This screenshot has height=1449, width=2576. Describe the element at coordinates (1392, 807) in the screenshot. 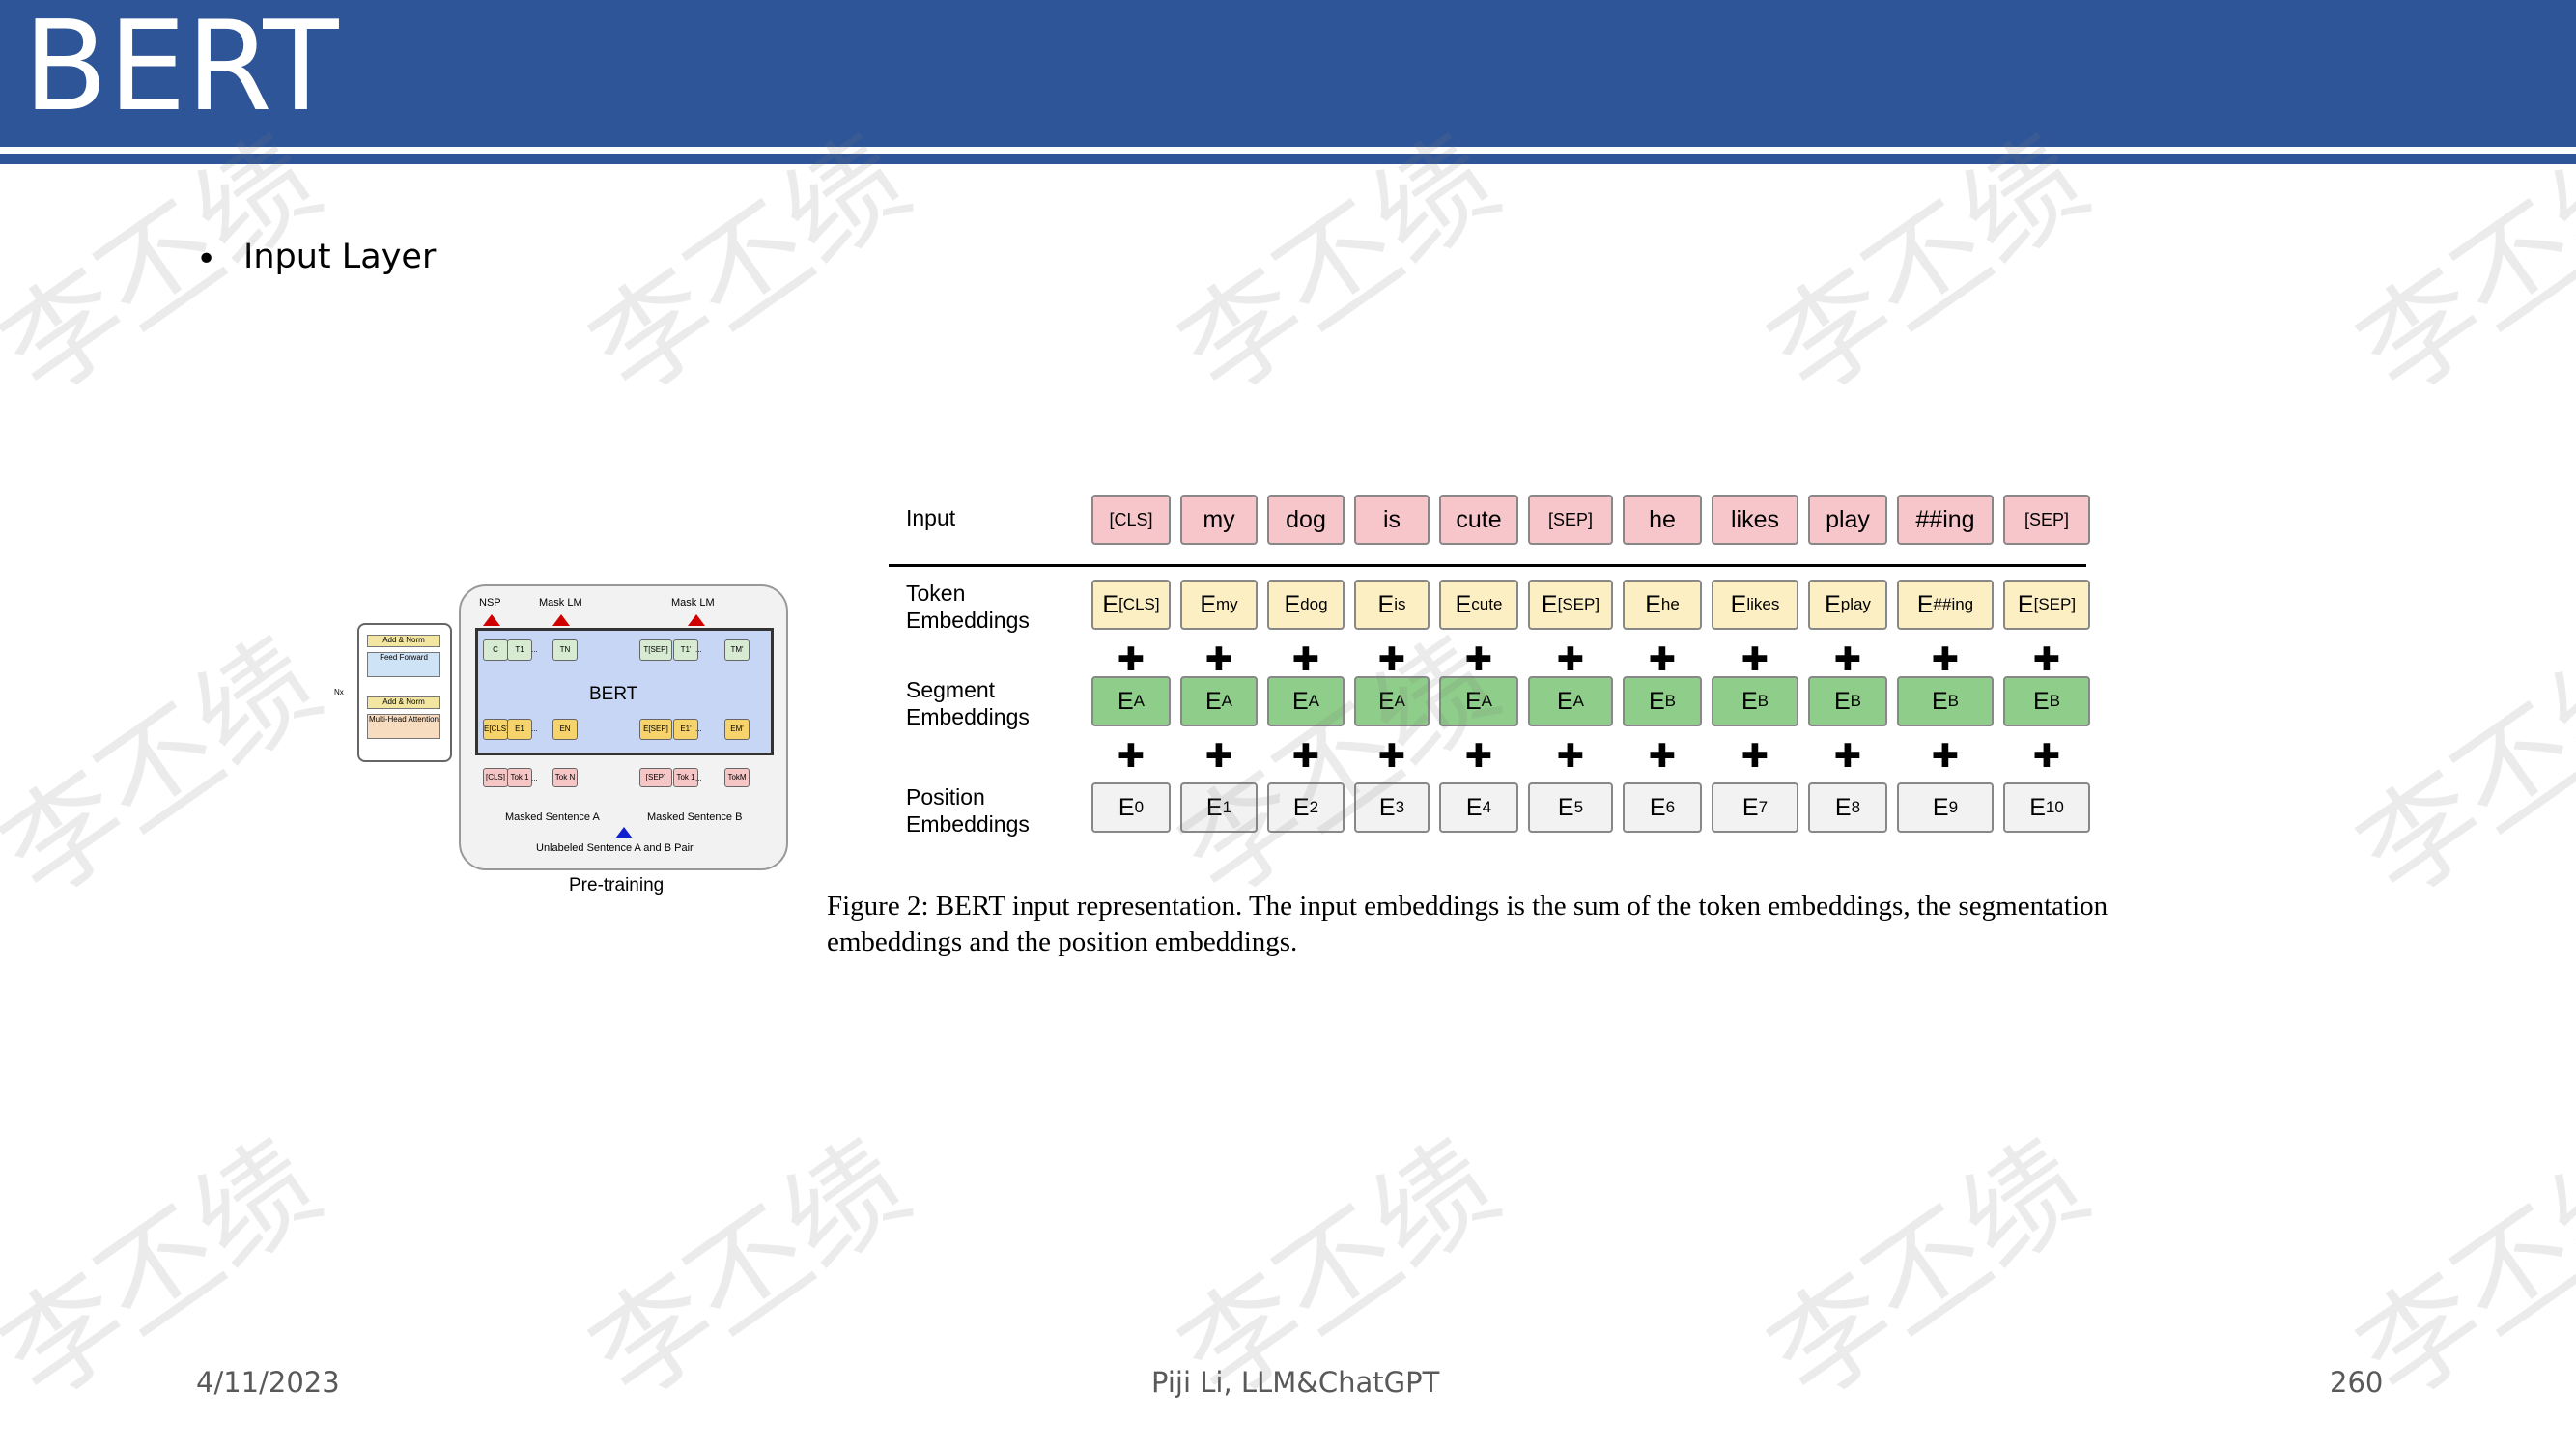

I see `position-embedding: E3` at that location.